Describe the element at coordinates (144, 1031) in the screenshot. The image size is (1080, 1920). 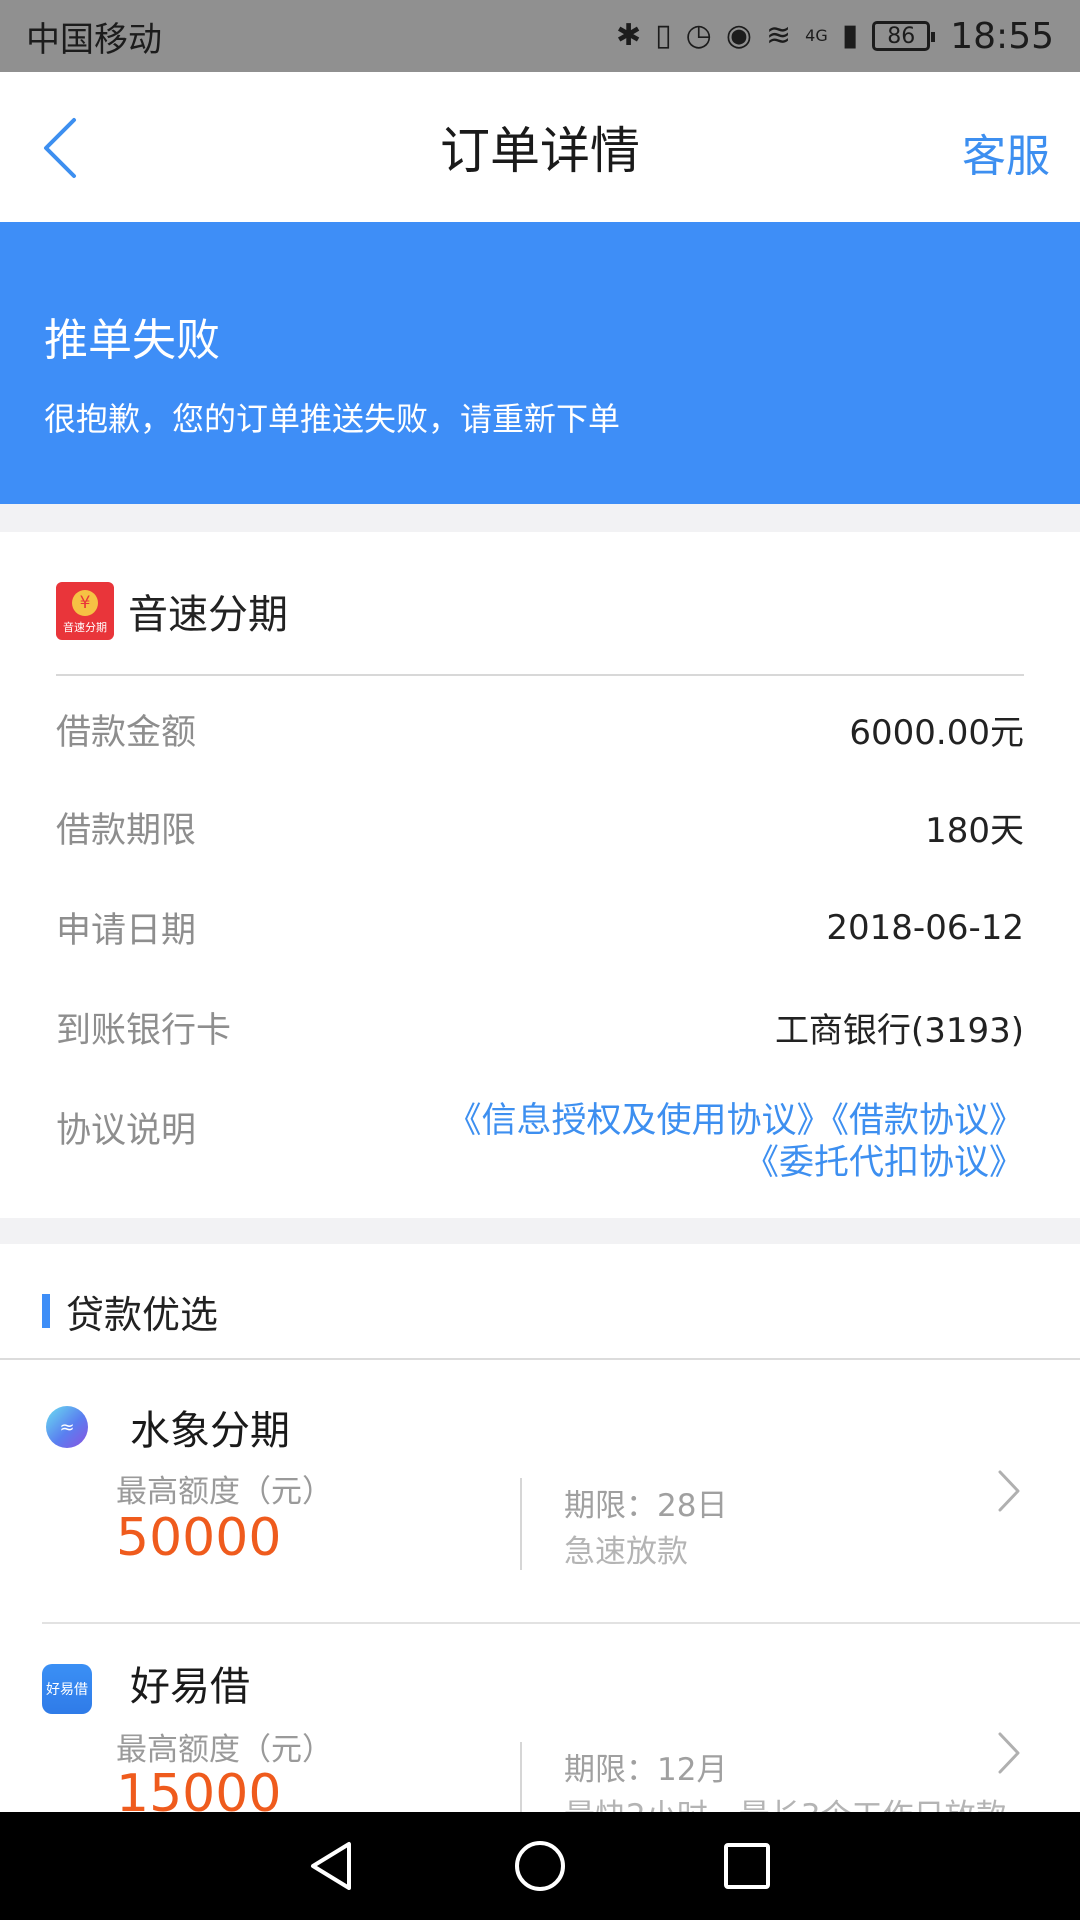
I see `row-label: 到账银行卡` at that location.